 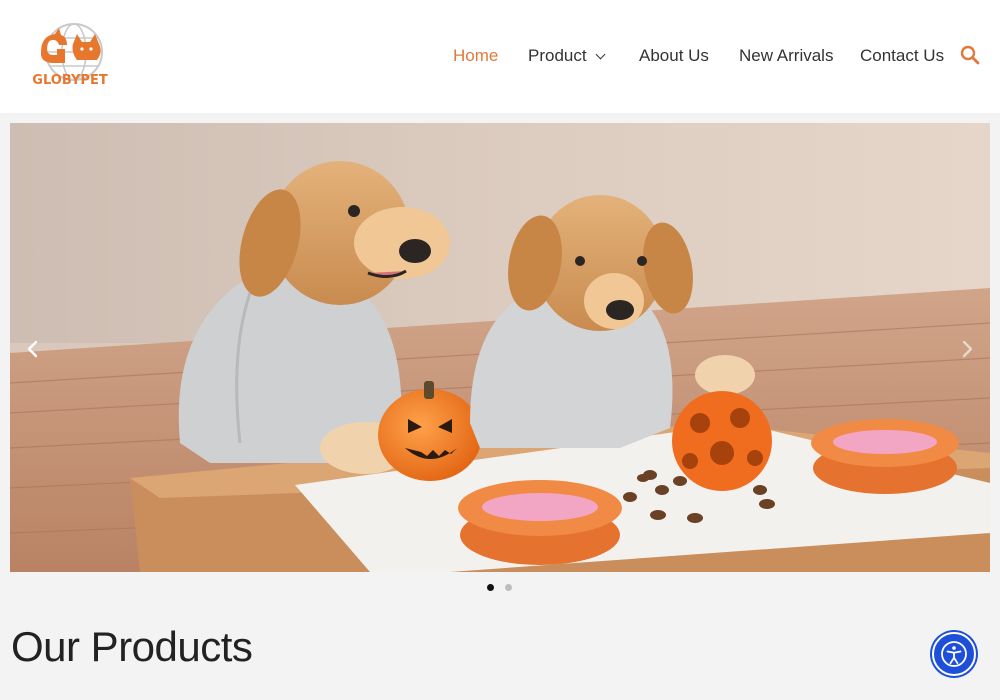 What do you see at coordinates (970, 55) in the screenshot?
I see `search-icon` at bounding box center [970, 55].